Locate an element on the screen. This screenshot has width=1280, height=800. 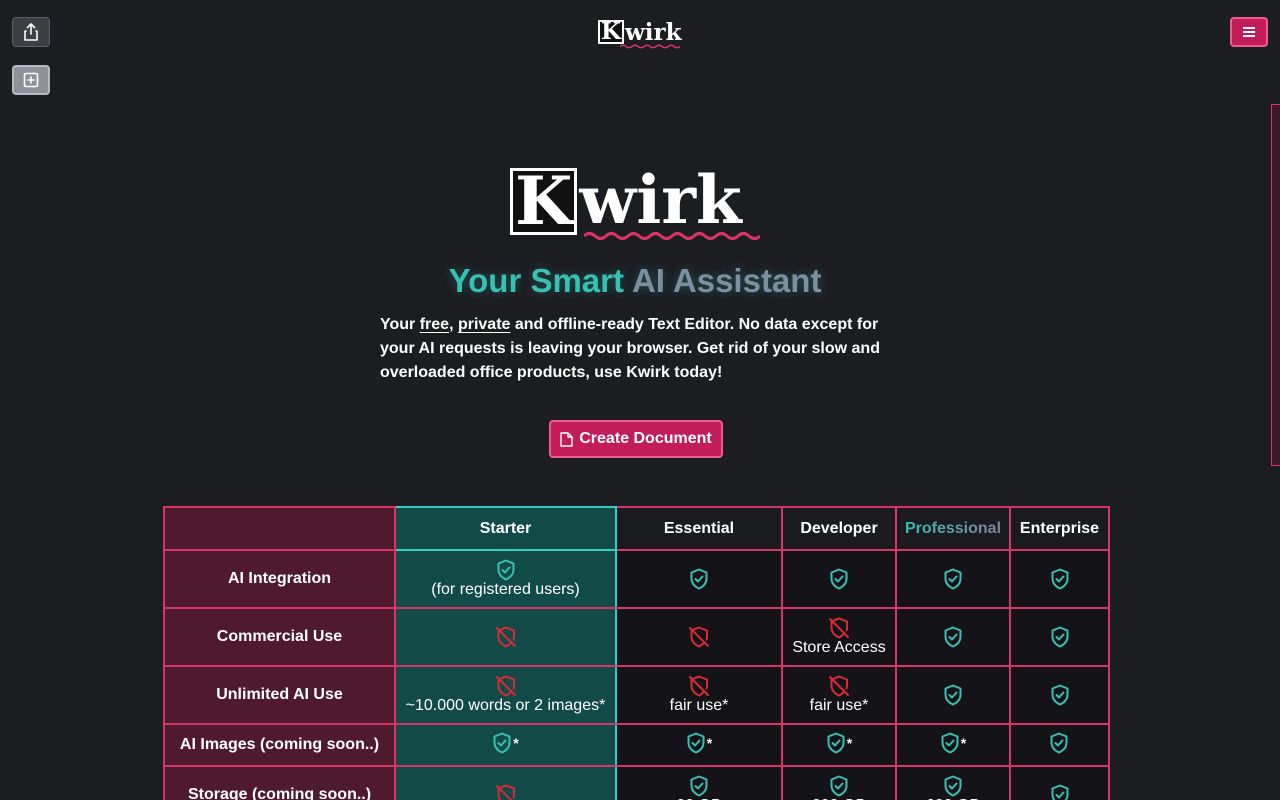
tagline-part-b: AI Assistant is located at coordinates (726, 280).